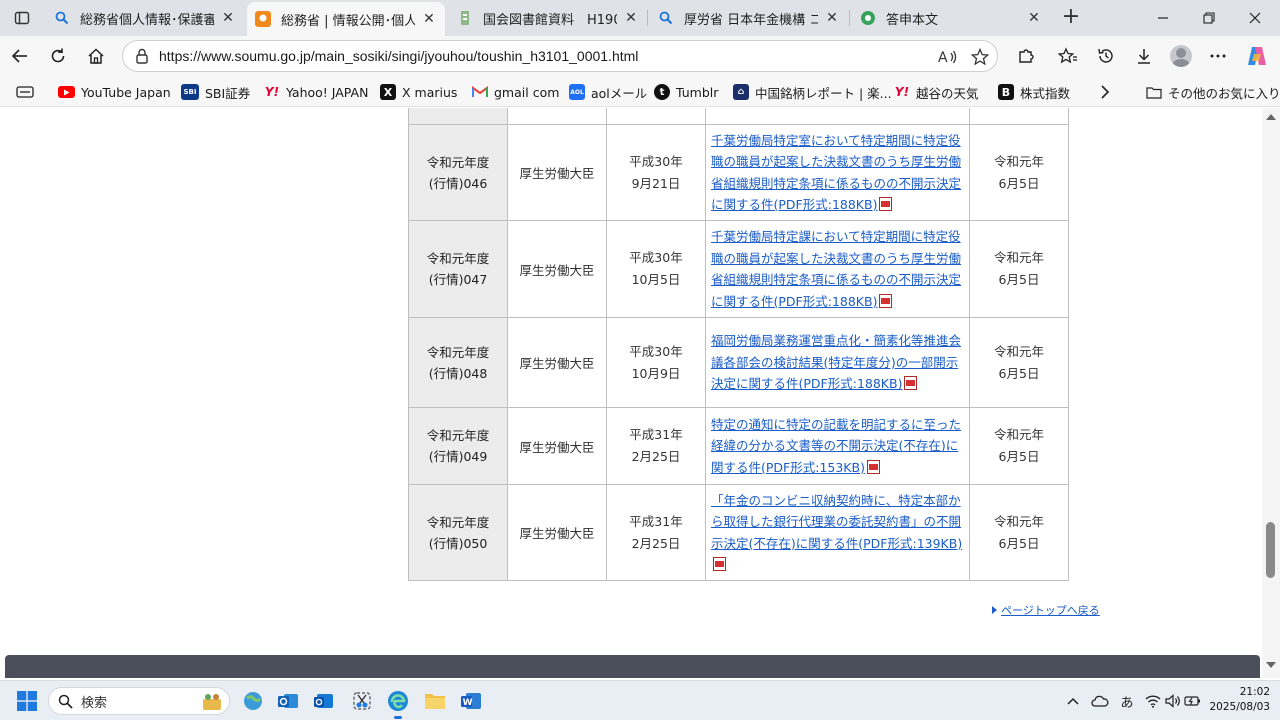 The width and height of the screenshot is (1280, 720). Describe the element at coordinates (1106, 56) in the screenshot. I see `history-button` at that location.